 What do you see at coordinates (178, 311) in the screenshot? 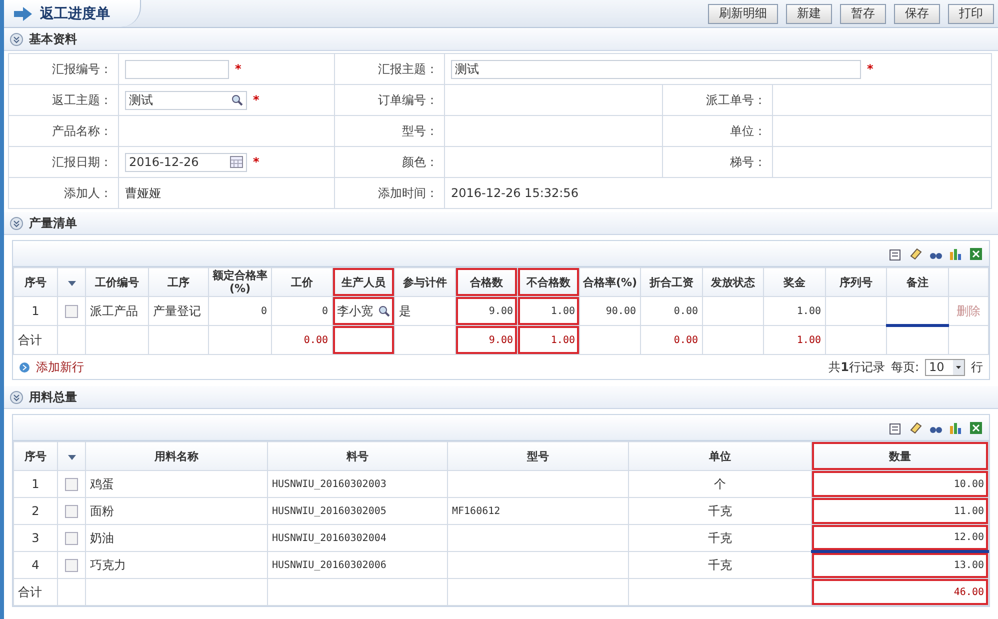
I see `table-cell: 产量登记` at bounding box center [178, 311].